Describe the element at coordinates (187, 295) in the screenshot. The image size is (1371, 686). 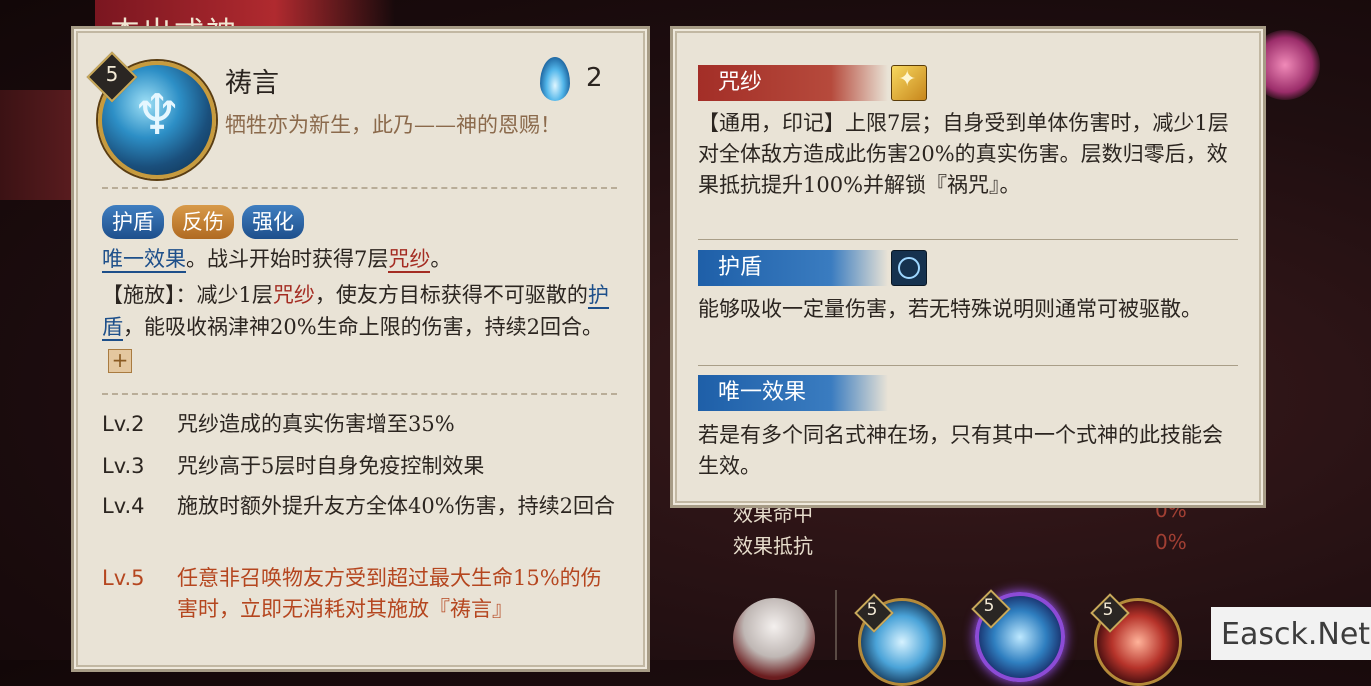
I see `cast-prefix: 【施放】：减少1层` at that location.